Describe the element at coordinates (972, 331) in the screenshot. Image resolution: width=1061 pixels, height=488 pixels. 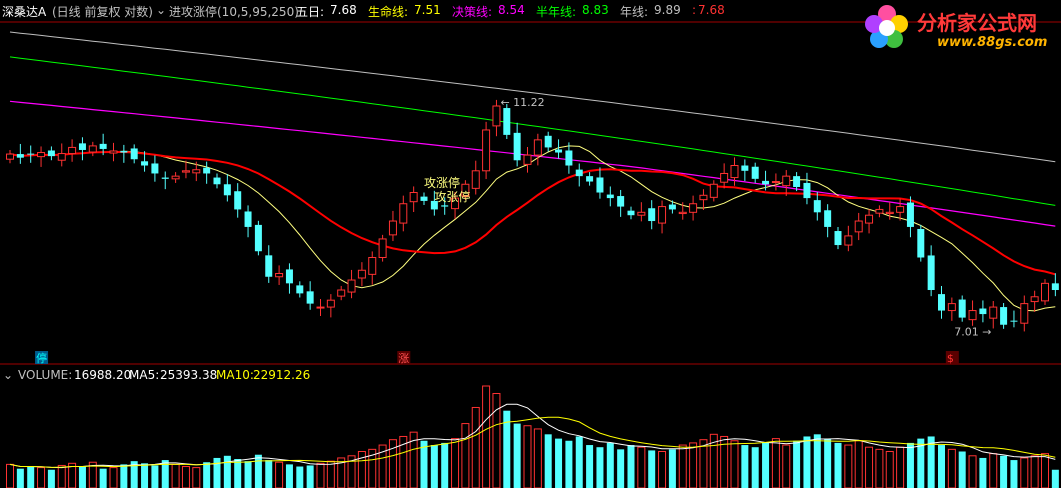
I see `min-price-label: 7.01 →` at that location.